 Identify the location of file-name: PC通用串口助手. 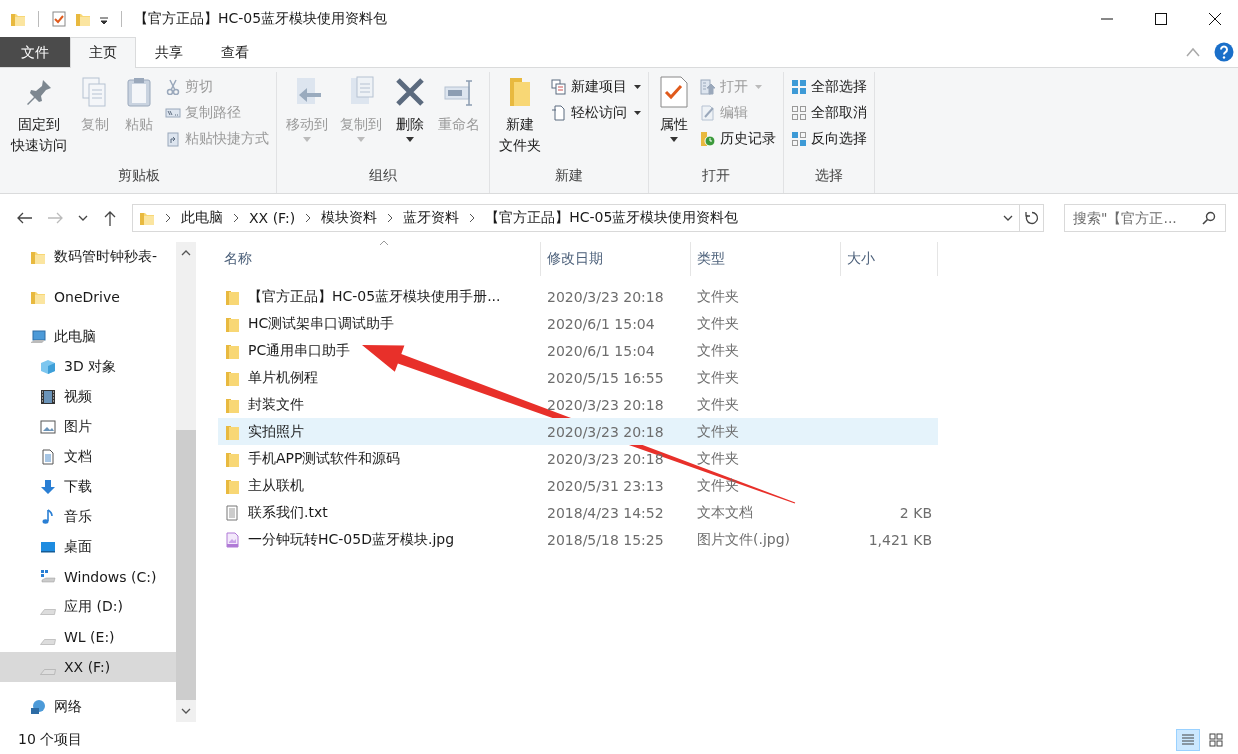
(299, 350).